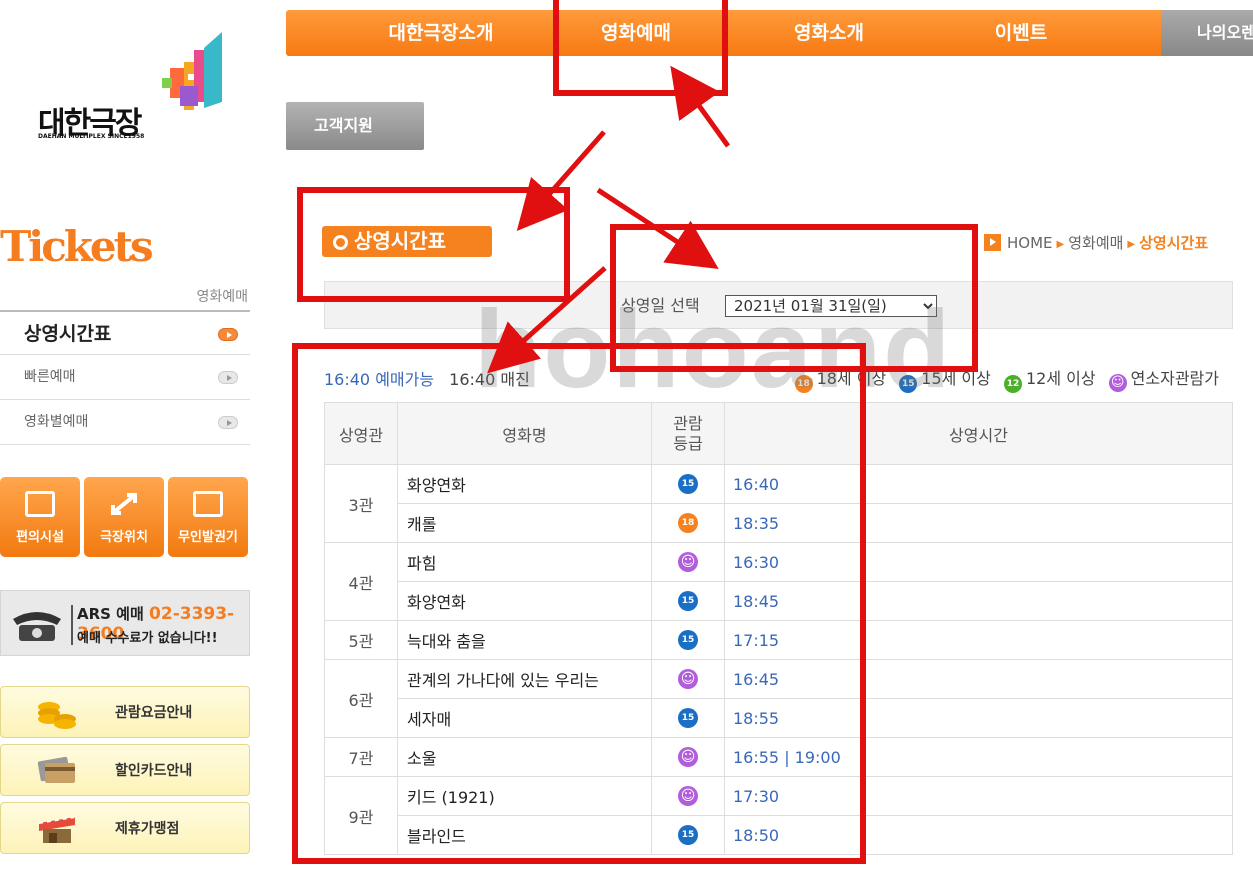 This screenshot has width=1253, height=876. Describe the element at coordinates (133, 85) in the screenshot. I see `site-logo: 대한극장 DAEHAN MULTIPLEX SINCE1958` at that location.